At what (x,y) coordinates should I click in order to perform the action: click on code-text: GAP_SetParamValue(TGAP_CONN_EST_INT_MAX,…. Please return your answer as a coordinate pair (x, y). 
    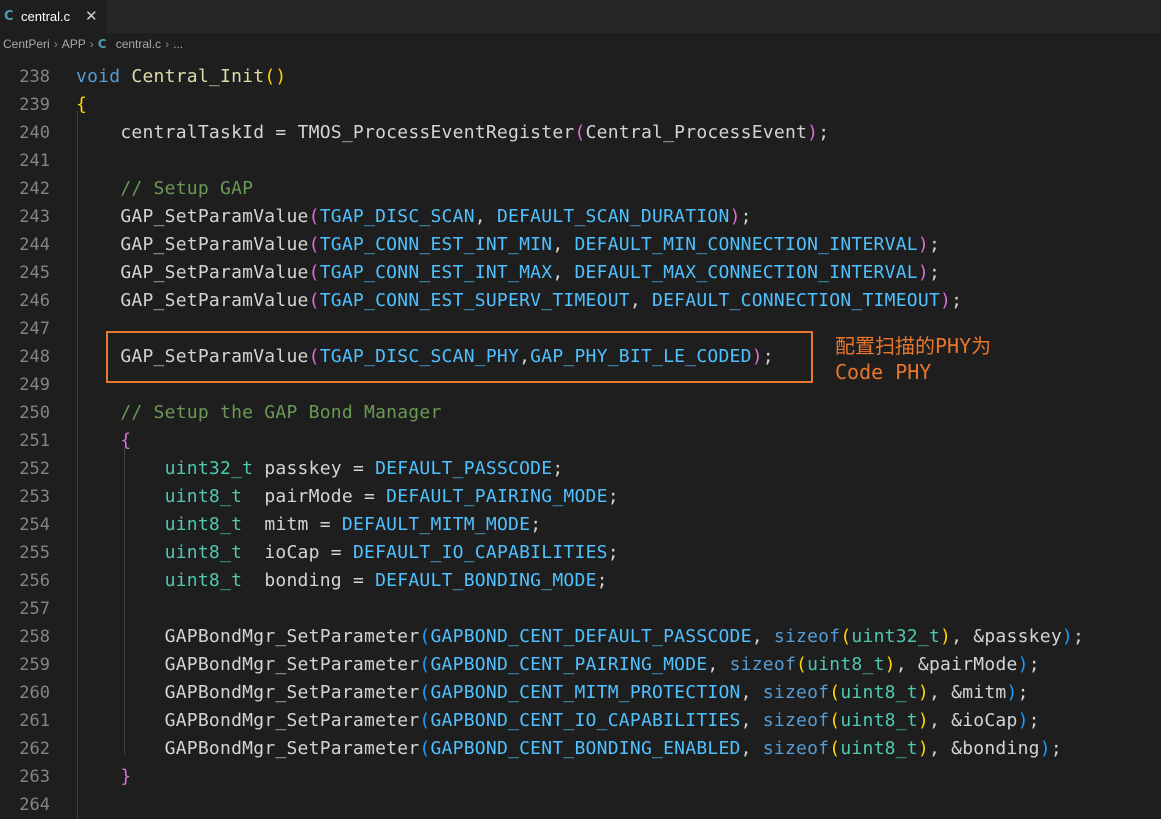
    Looking at the image, I should click on (508, 273).